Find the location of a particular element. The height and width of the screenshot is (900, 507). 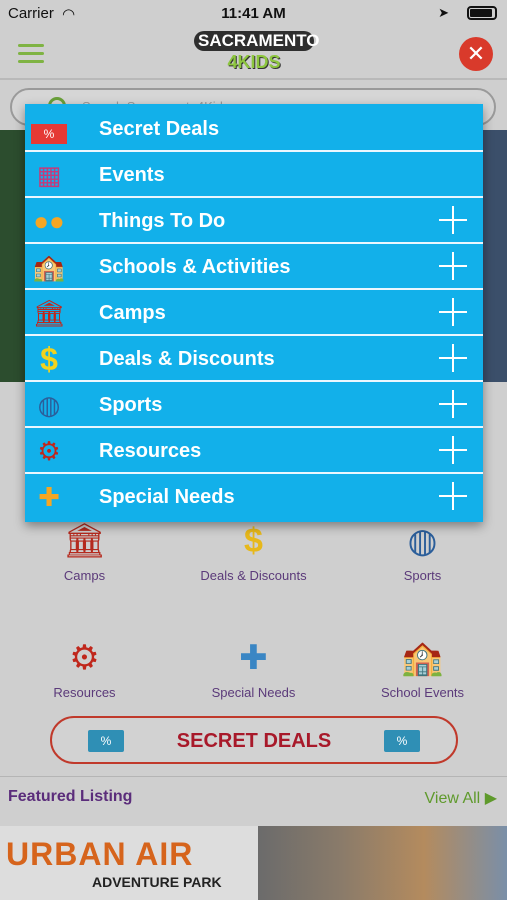

menu-item-label: Schools & Activities is located at coordinates (195, 267).